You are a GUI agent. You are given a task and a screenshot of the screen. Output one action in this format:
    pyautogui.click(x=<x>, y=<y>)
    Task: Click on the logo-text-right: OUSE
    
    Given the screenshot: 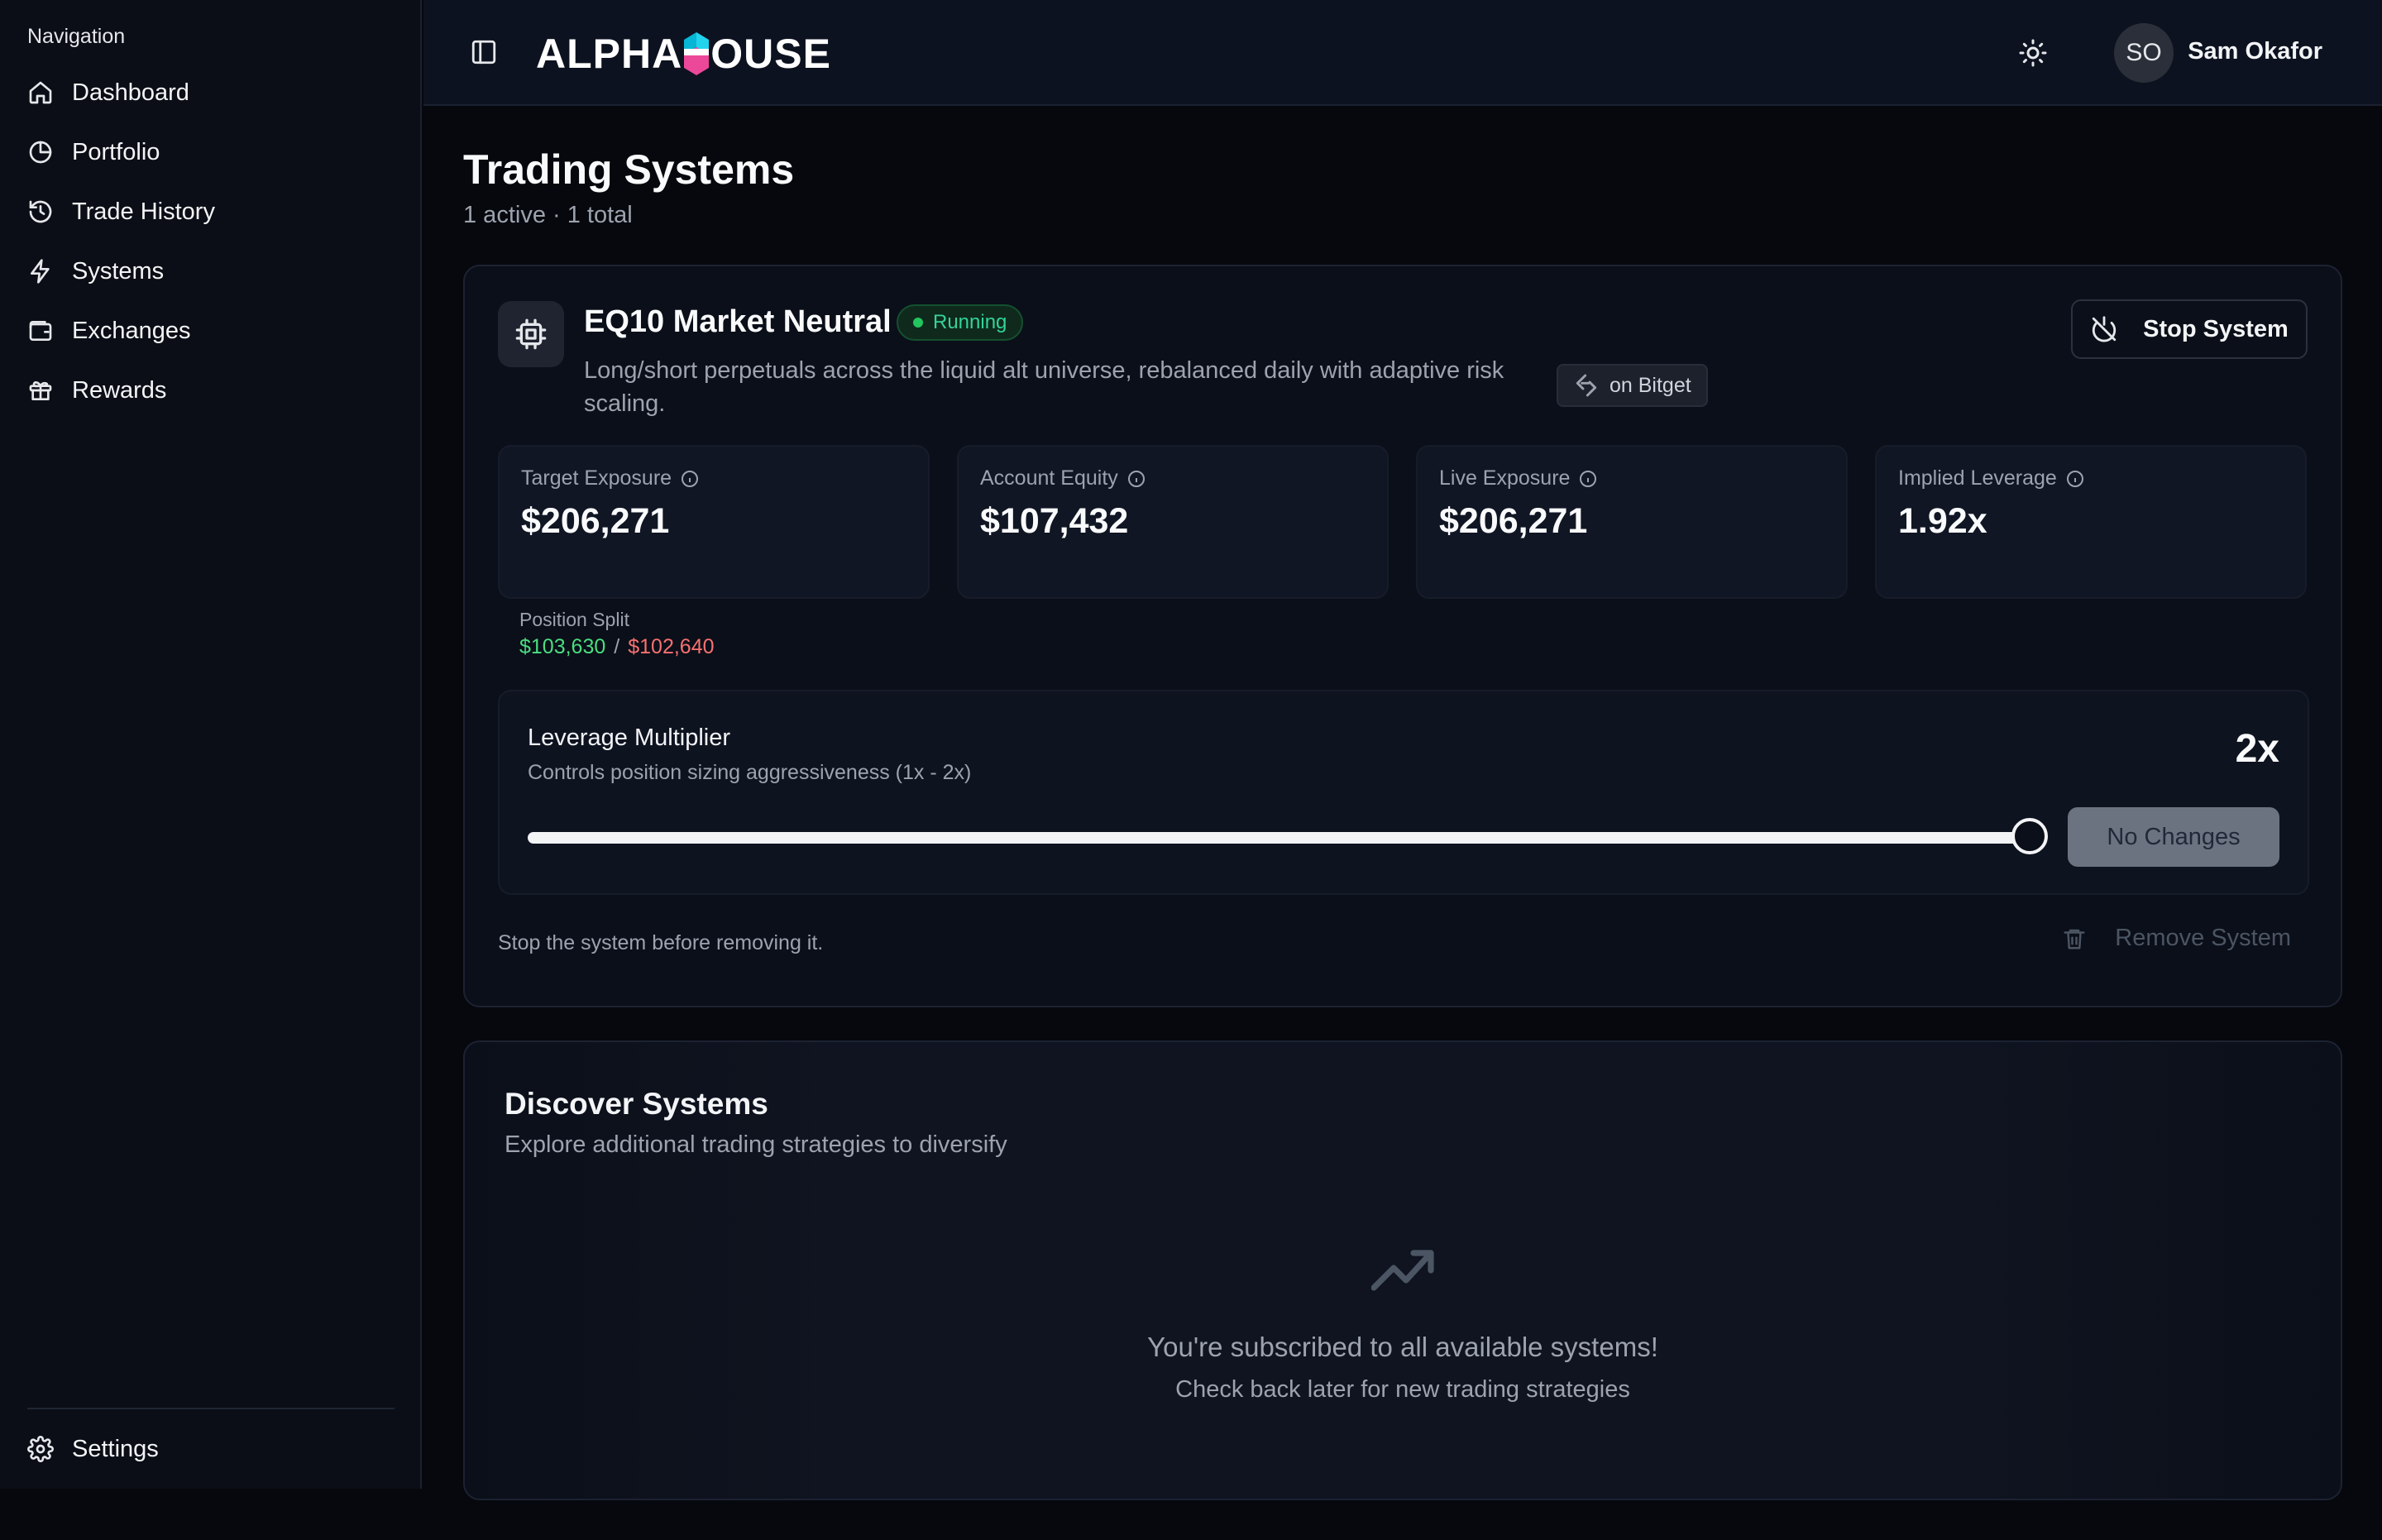 What is the action you would take?
    pyautogui.click(x=771, y=54)
    